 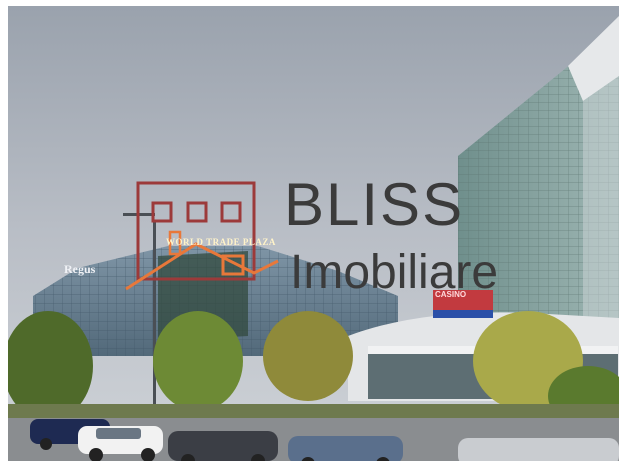 I want to click on regus-sign: Regus, so click(x=80, y=269).